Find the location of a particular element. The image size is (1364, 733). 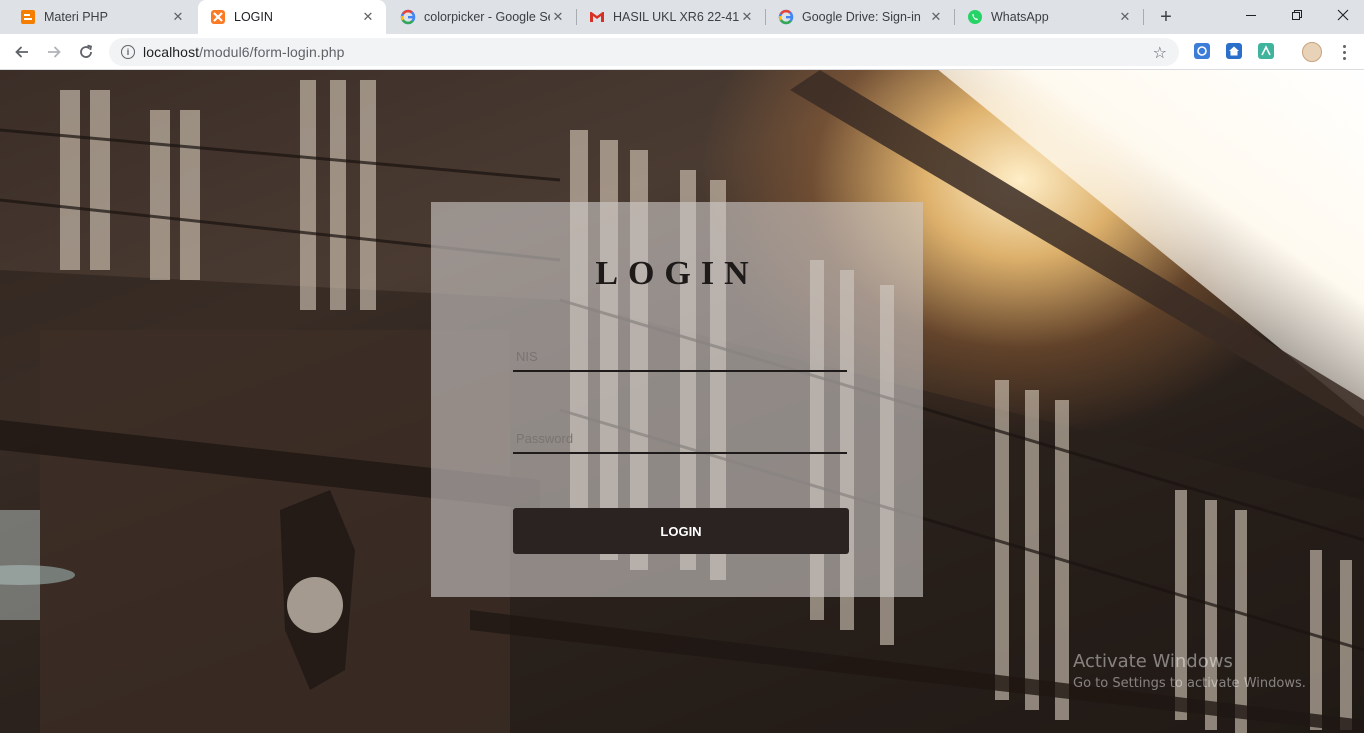

url-host: localhost is located at coordinates (171, 52).